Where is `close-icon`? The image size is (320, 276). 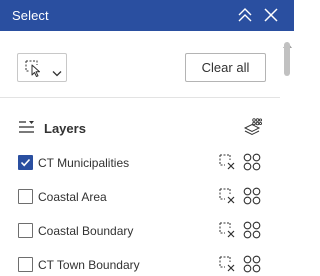
close-icon is located at coordinates (271, 15).